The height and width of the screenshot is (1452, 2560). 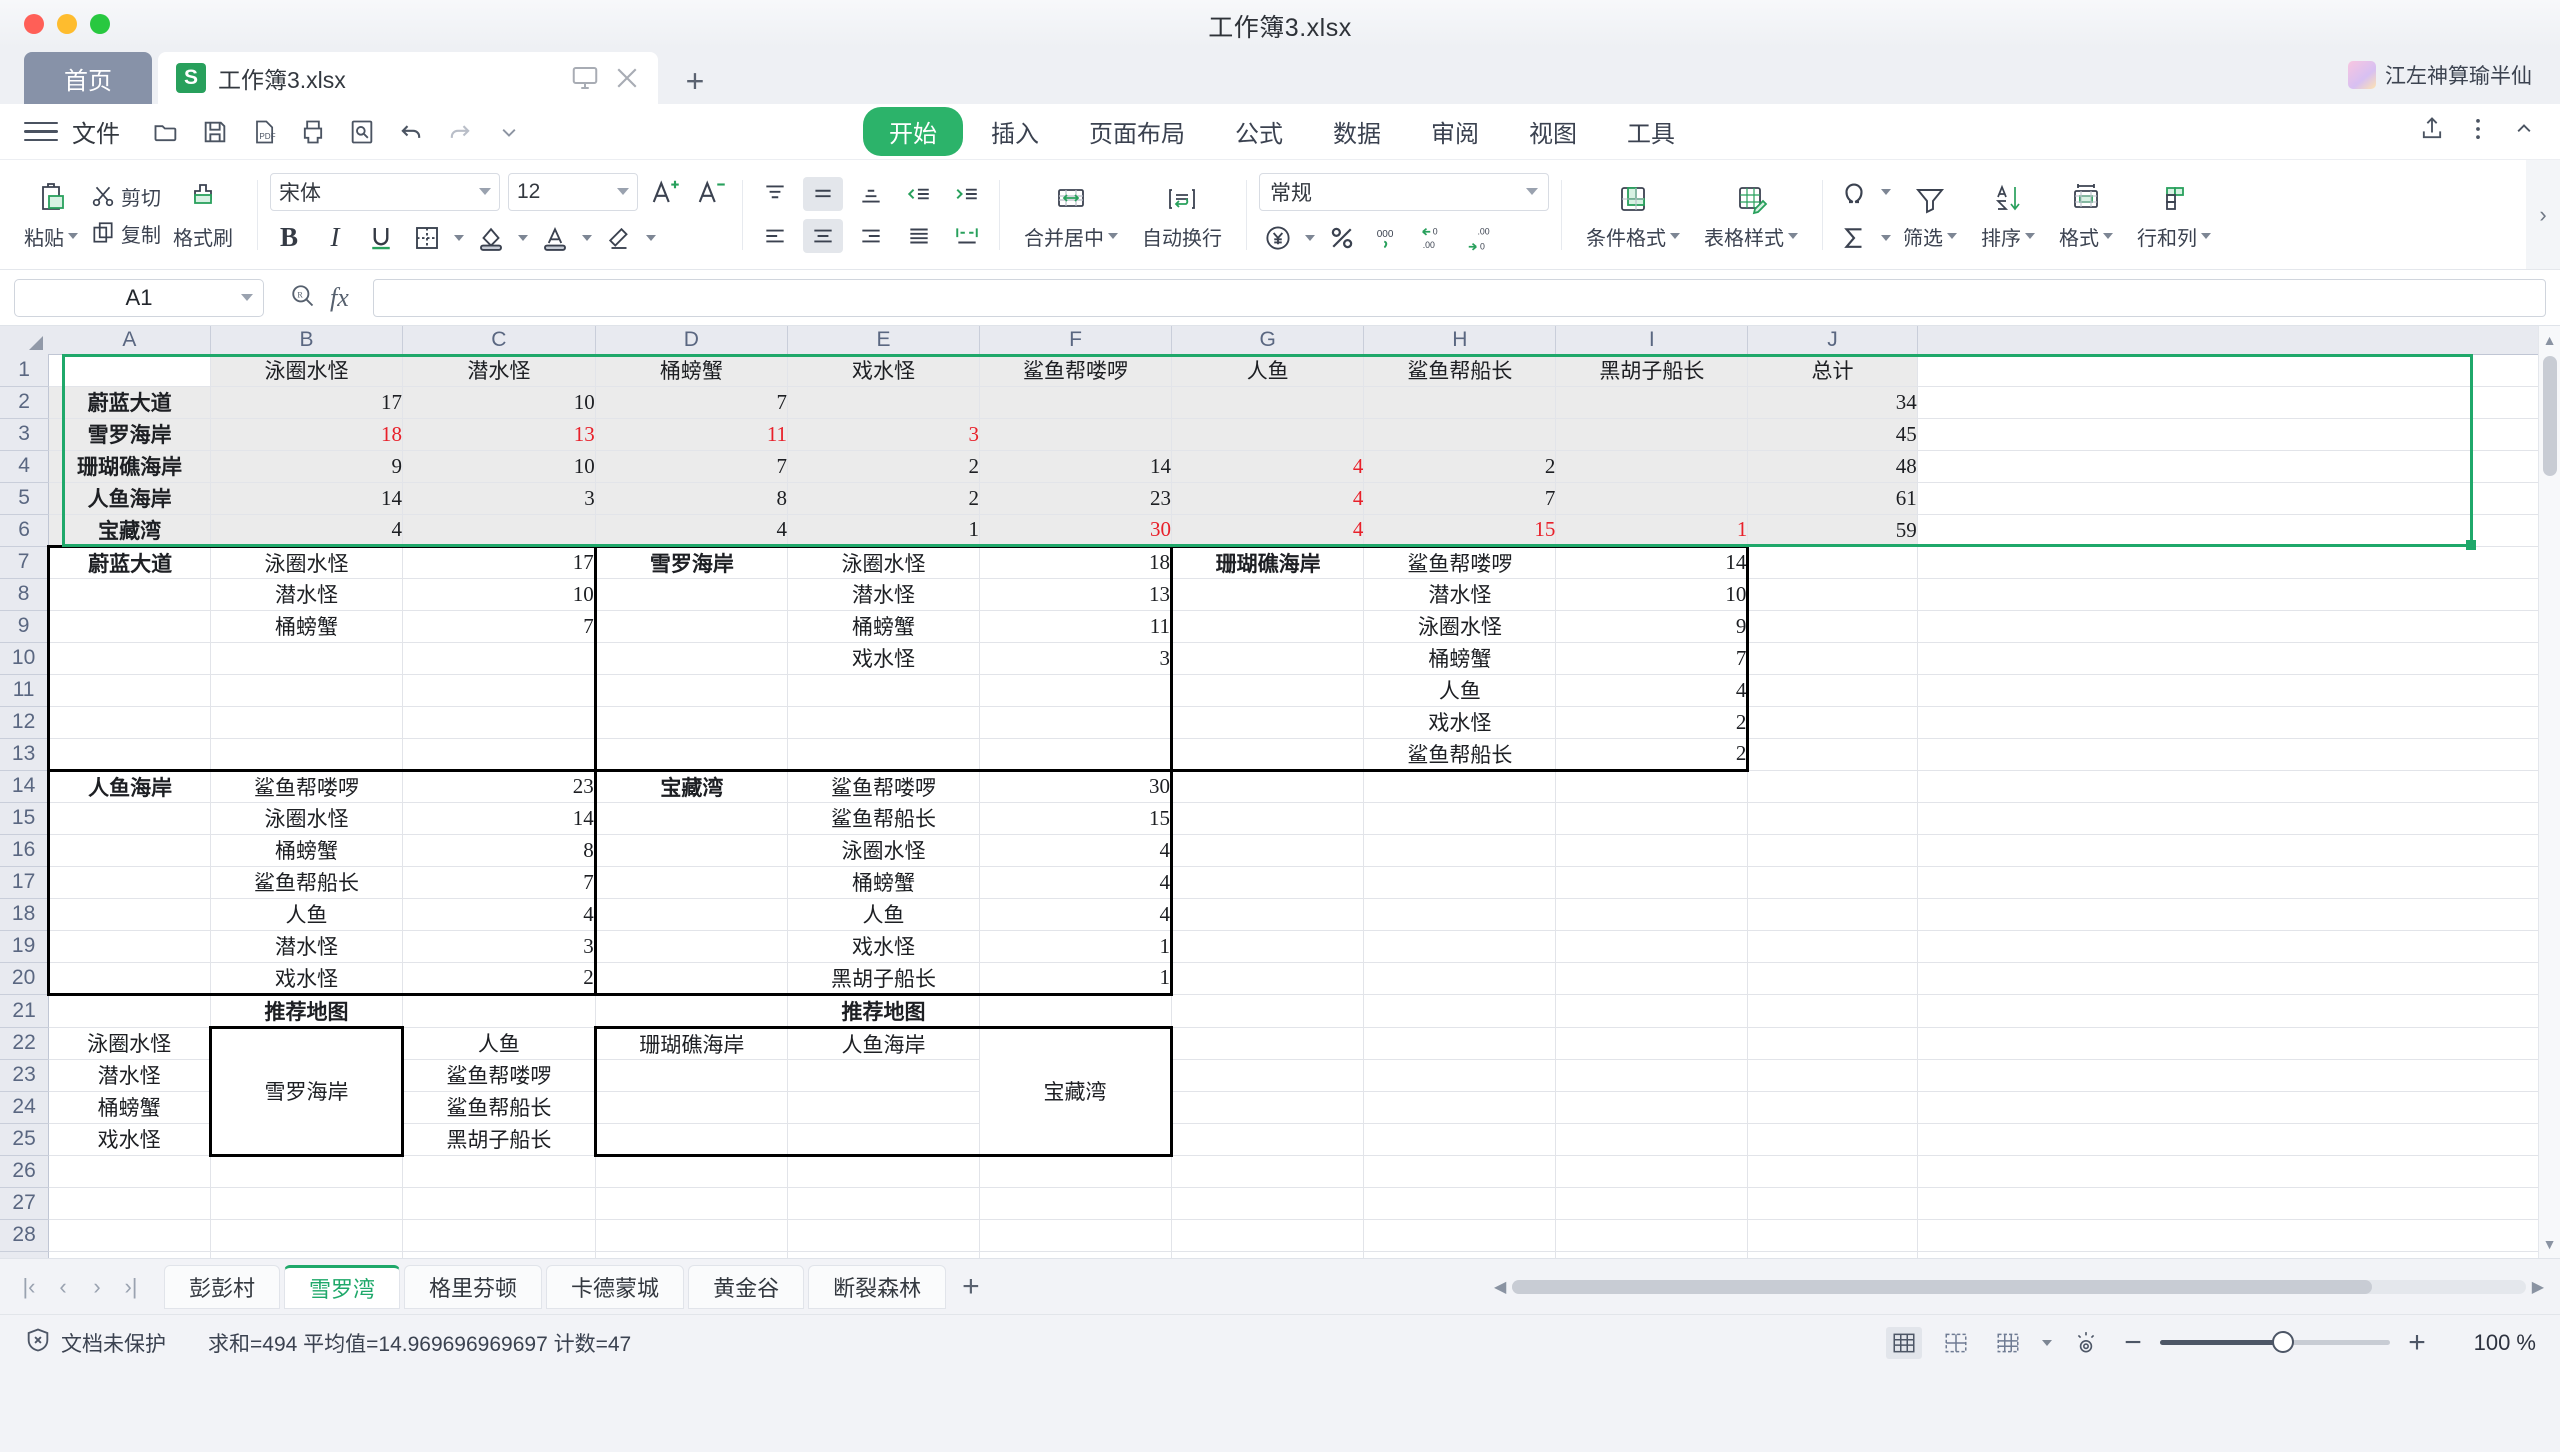 What do you see at coordinates (306, 561) in the screenshot?
I see `cell-B7: 泳圈水怪` at bounding box center [306, 561].